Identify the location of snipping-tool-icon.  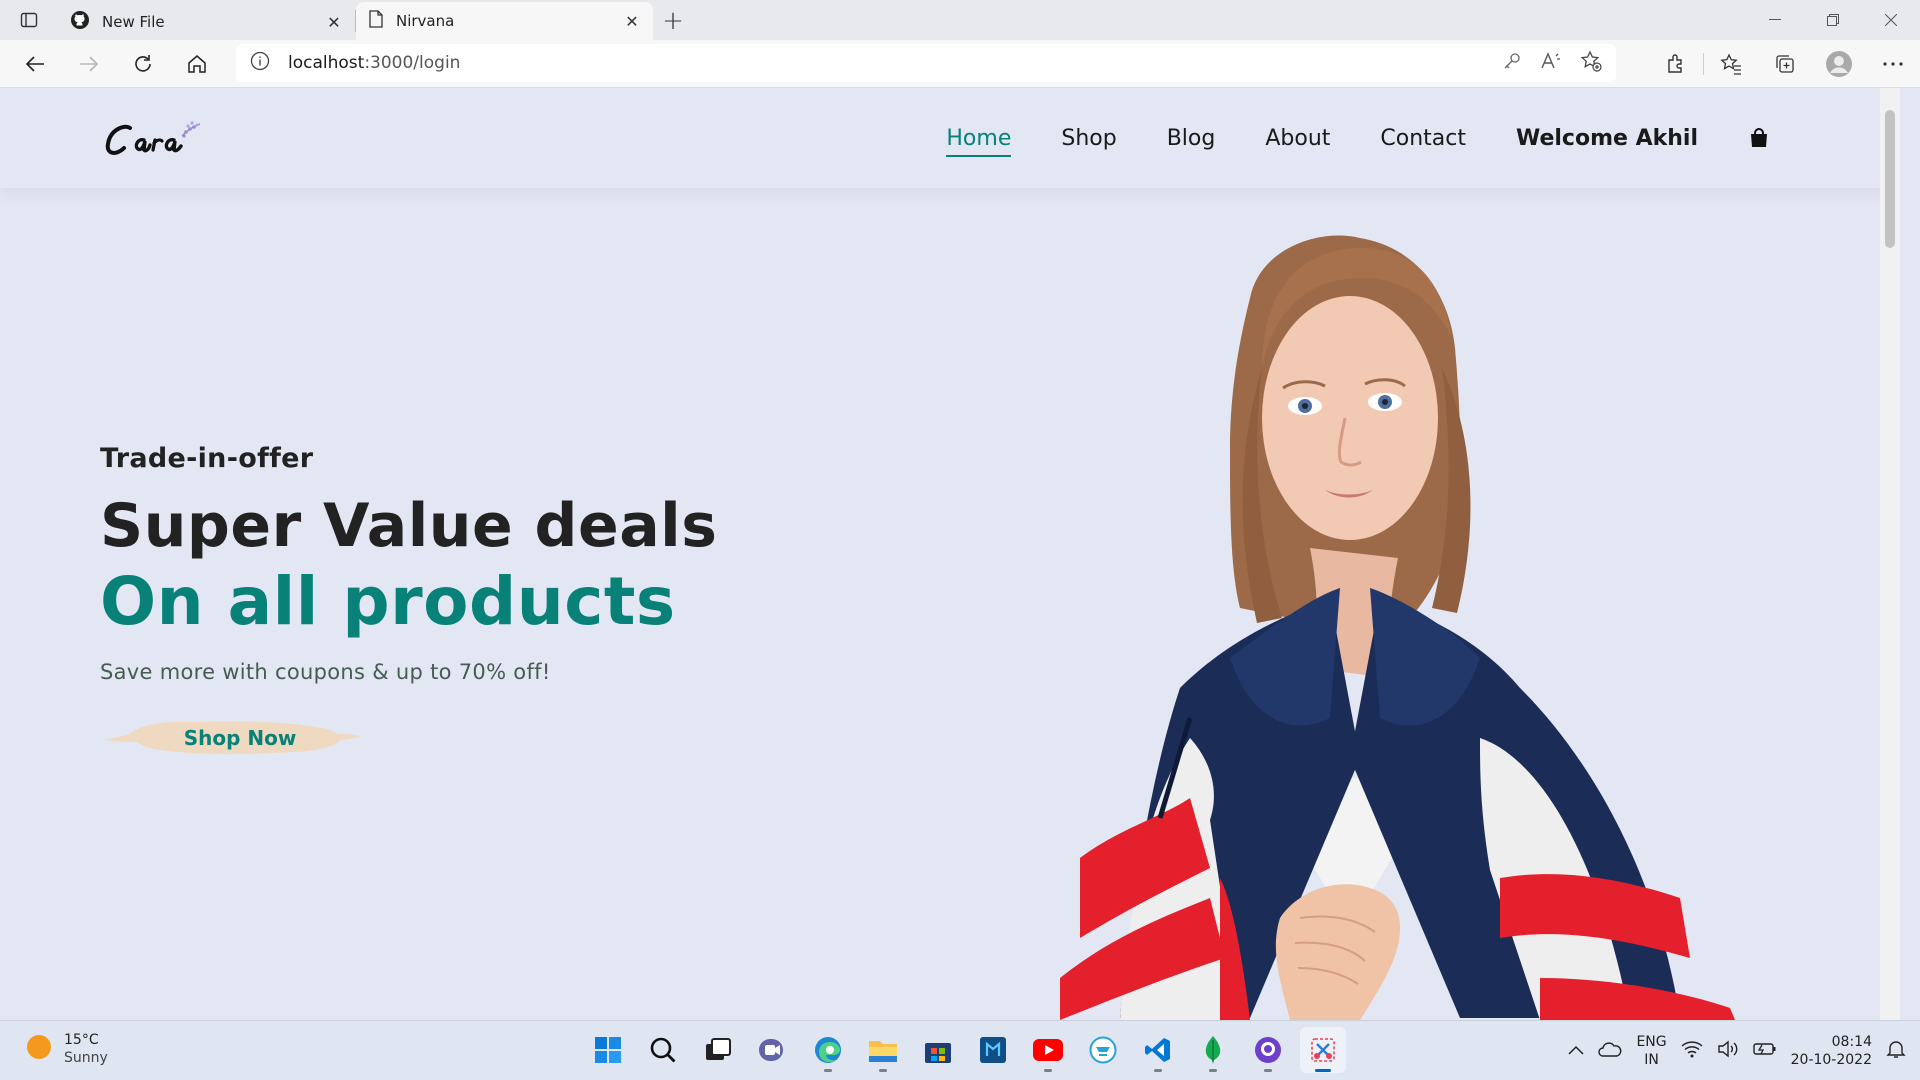
(1323, 1050).